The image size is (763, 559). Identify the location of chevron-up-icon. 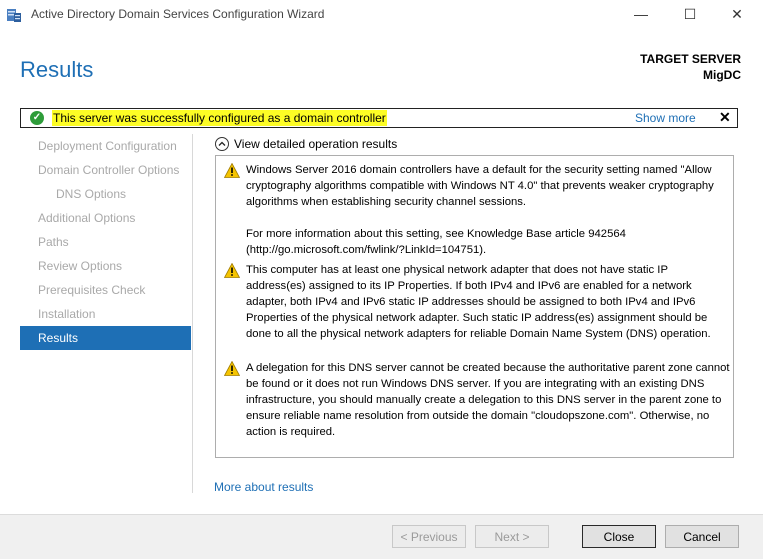
(222, 144).